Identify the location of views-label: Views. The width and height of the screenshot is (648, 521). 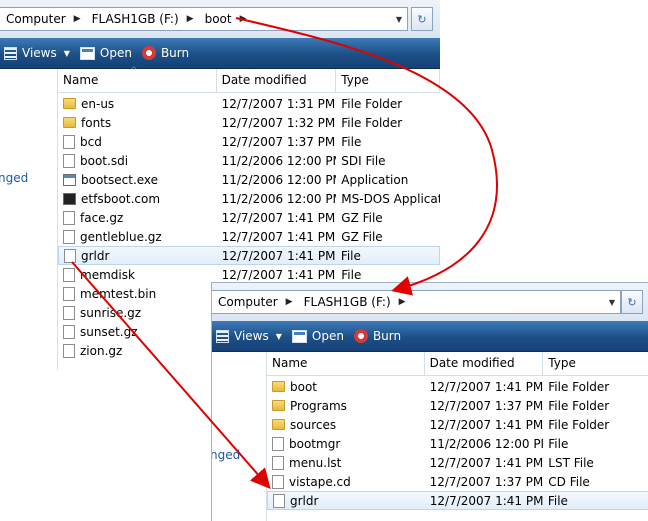
(251, 336).